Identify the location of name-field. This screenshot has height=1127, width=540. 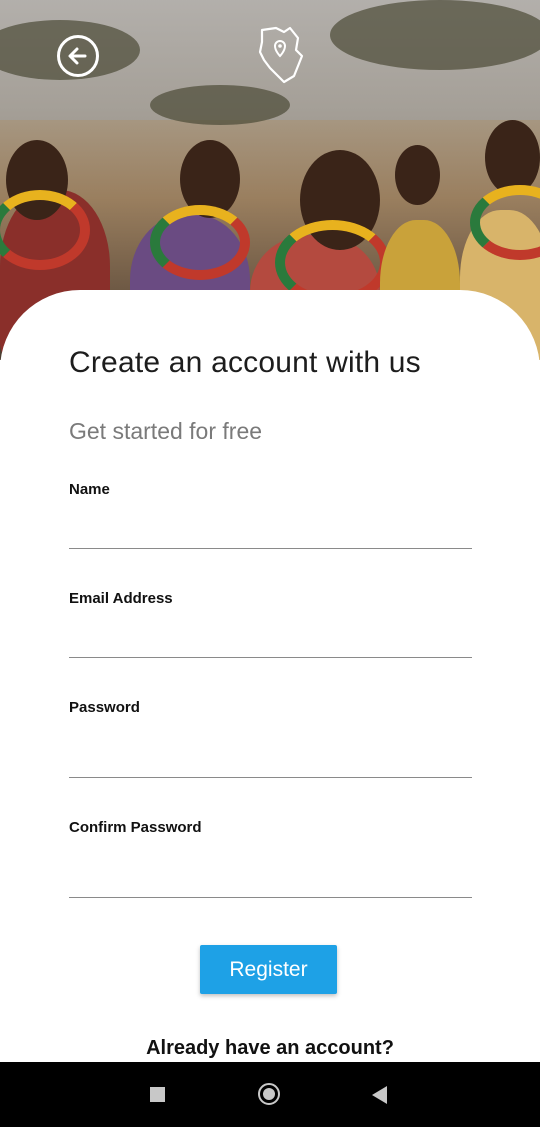
(270, 530).